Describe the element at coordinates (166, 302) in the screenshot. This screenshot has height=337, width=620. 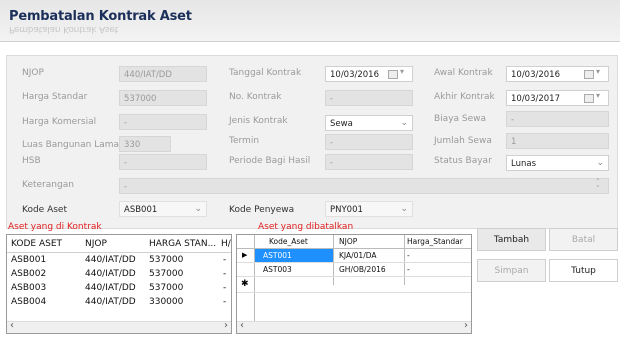
I see `table-cell: 330000` at that location.